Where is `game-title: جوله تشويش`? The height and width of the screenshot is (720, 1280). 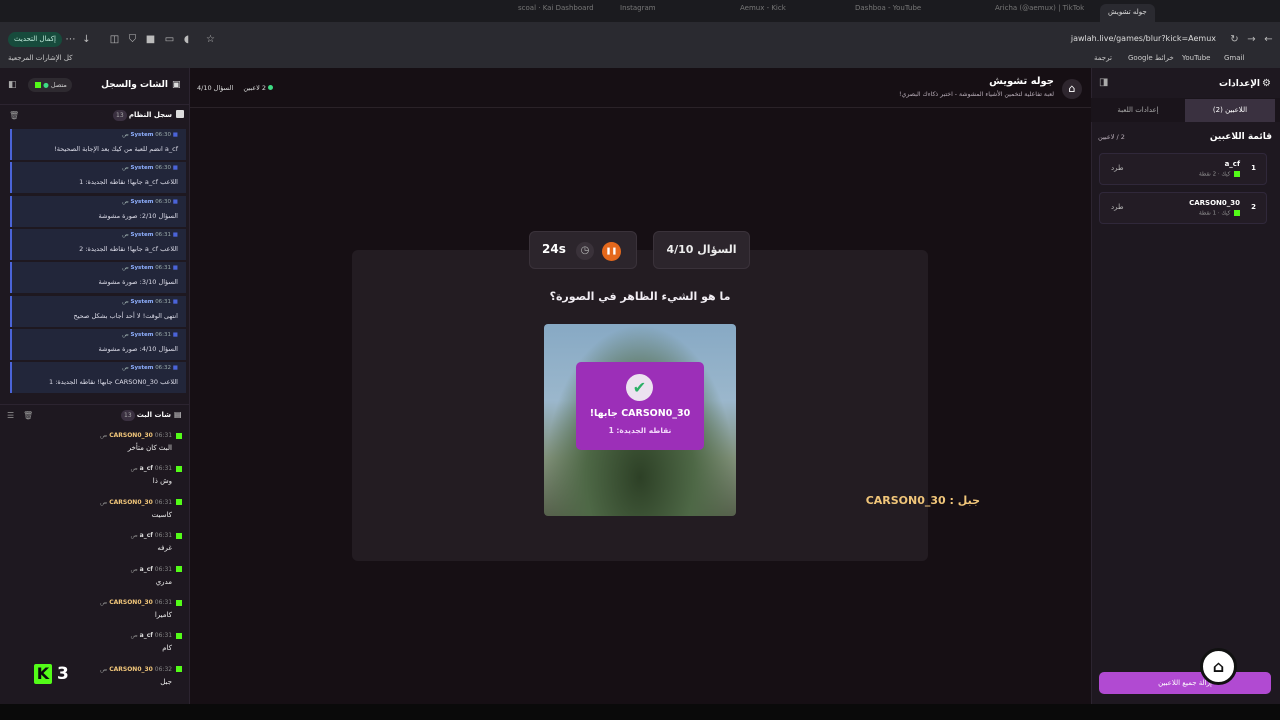 game-title: جوله تشويش is located at coordinates (1021, 81).